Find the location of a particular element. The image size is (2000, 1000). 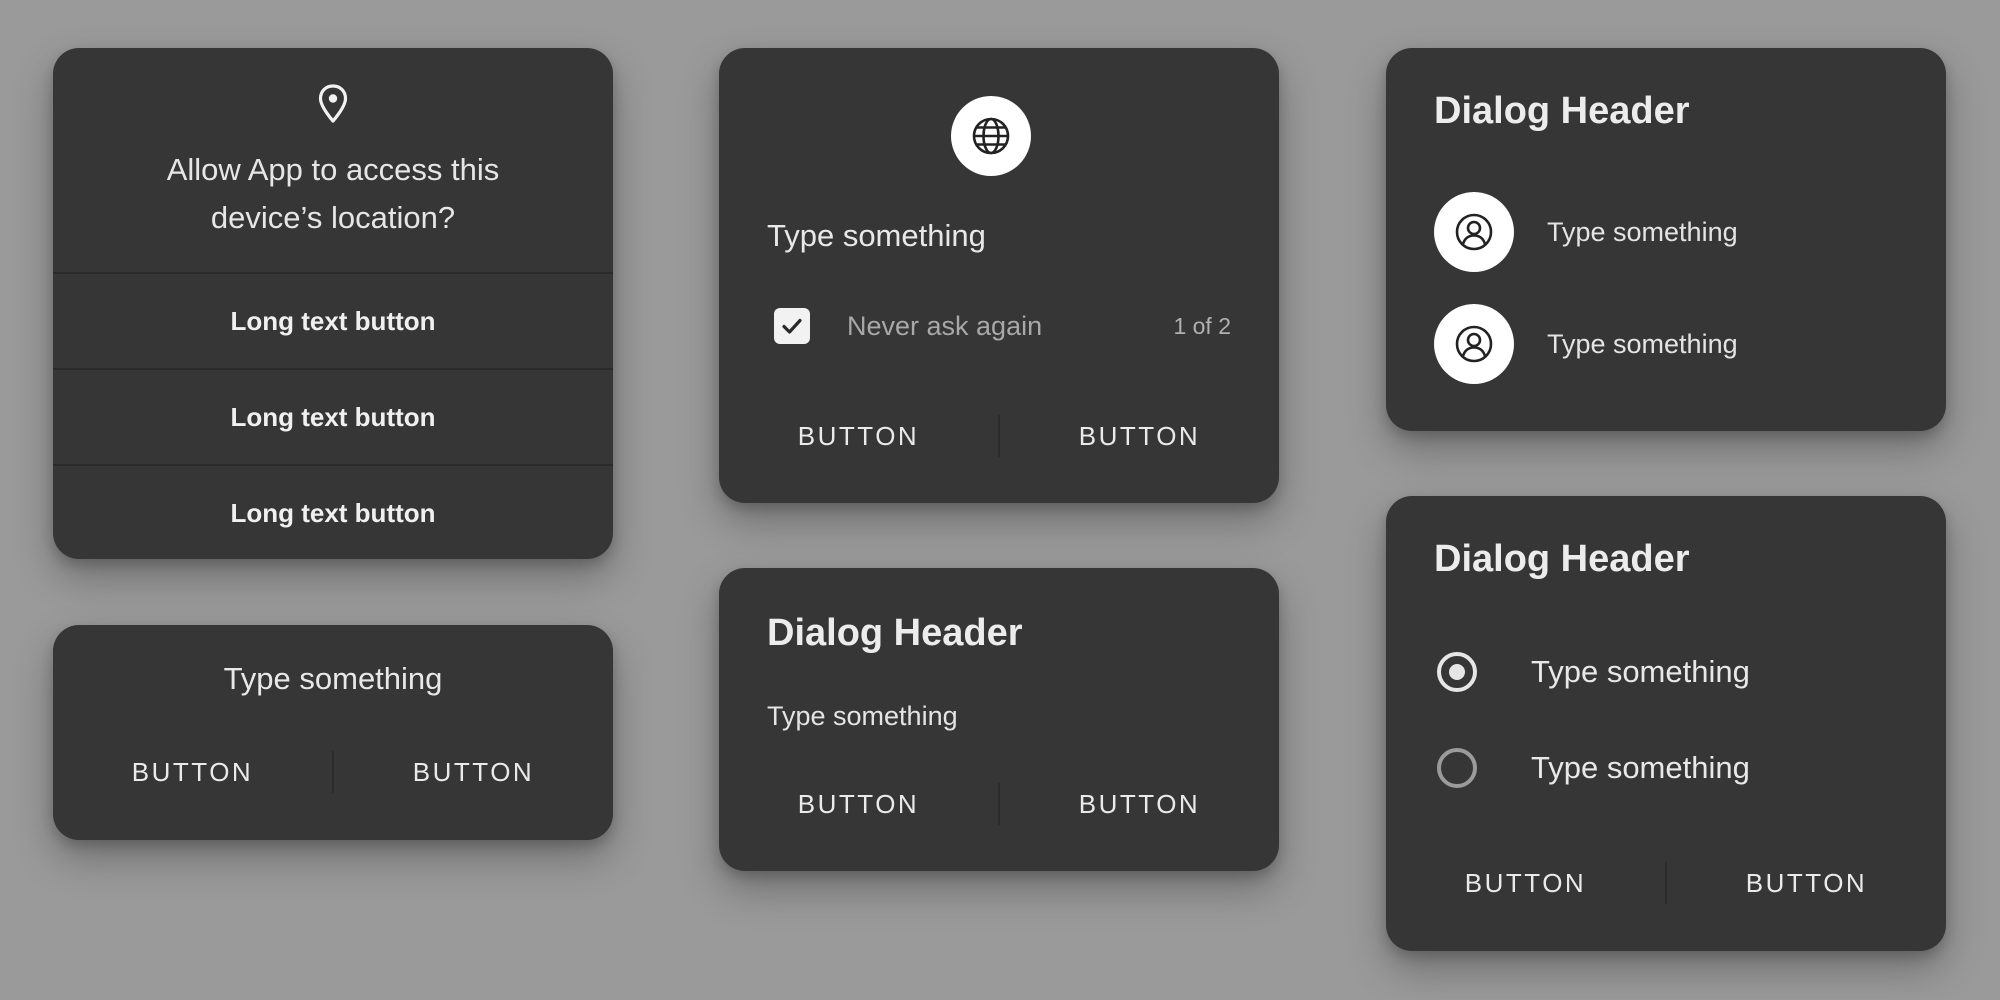

checkbox-label: Never ask again is located at coordinates (945, 326).